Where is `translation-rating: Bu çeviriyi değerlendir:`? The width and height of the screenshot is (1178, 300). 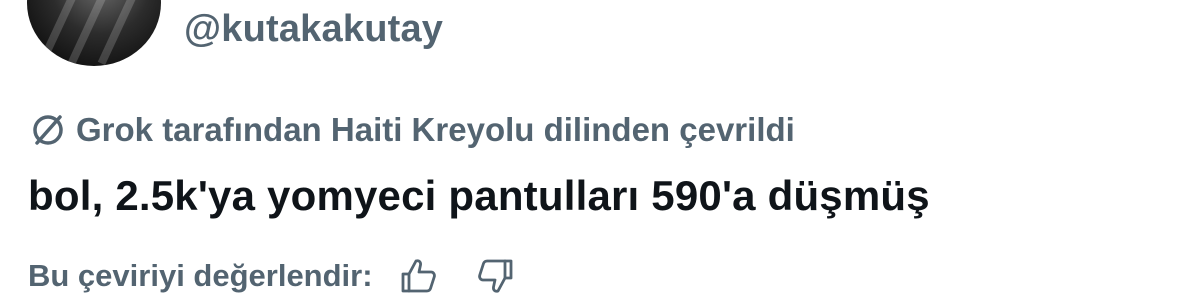 translation-rating: Bu çeviriyi değerlendir: is located at coordinates (273, 276).